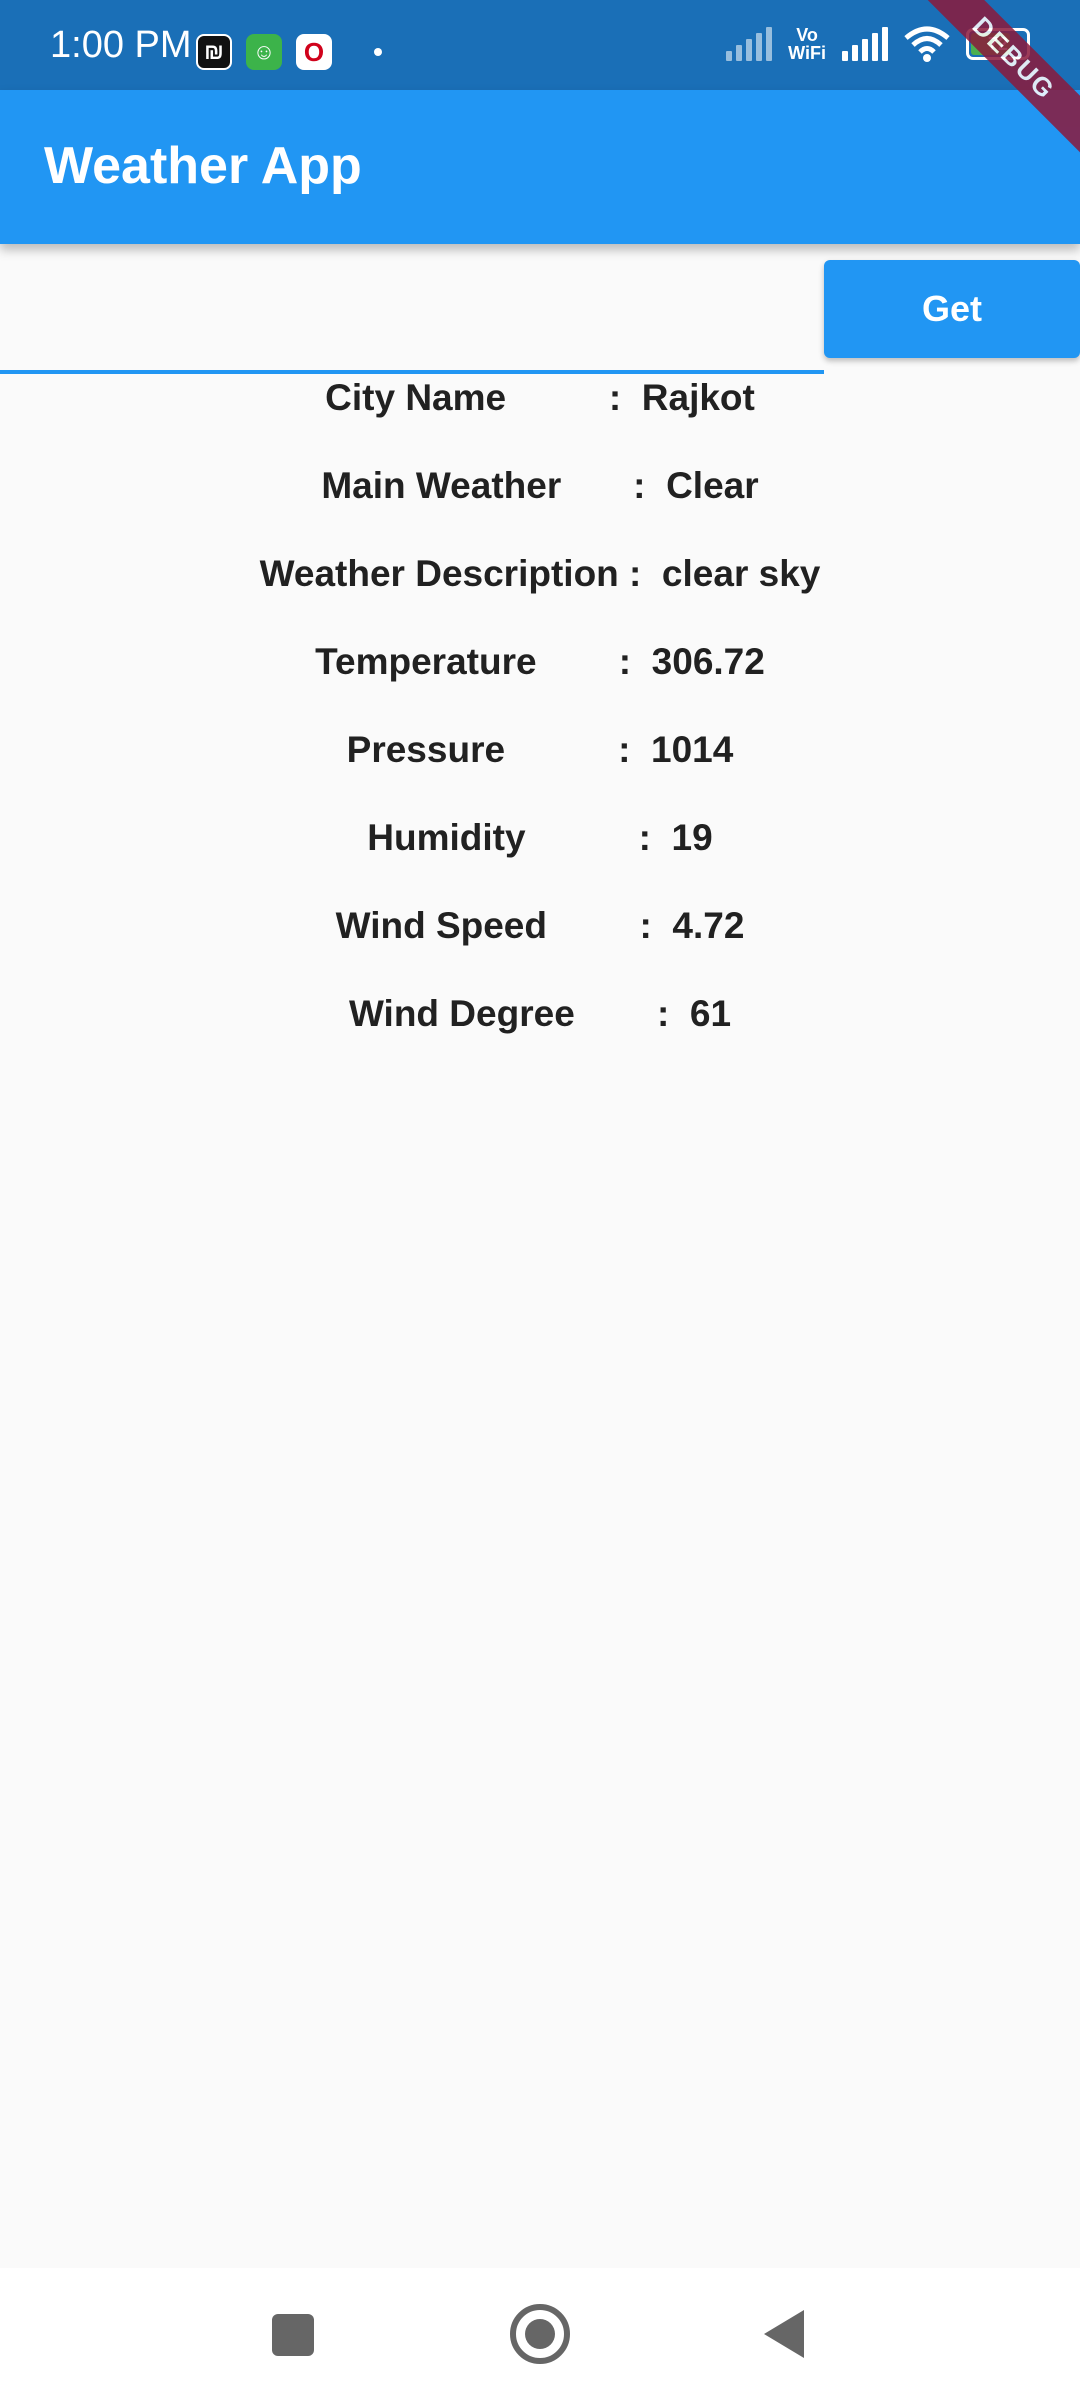  Describe the element at coordinates (540, 45) in the screenshot. I see `status-bar: 1:00 PM ₪ ☺ O Vo WiFi 72` at that location.